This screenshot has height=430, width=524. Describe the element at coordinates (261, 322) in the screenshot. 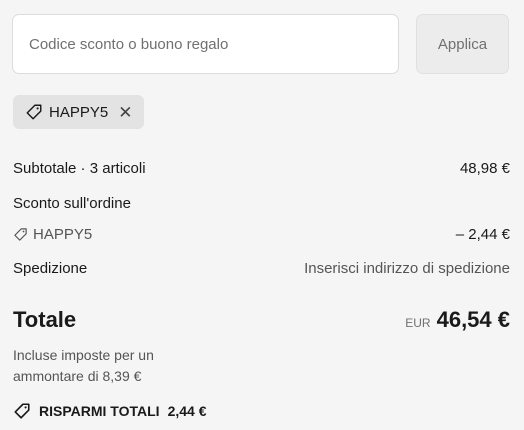

I see `total-row: Totale EUR 46,54 €` at that location.